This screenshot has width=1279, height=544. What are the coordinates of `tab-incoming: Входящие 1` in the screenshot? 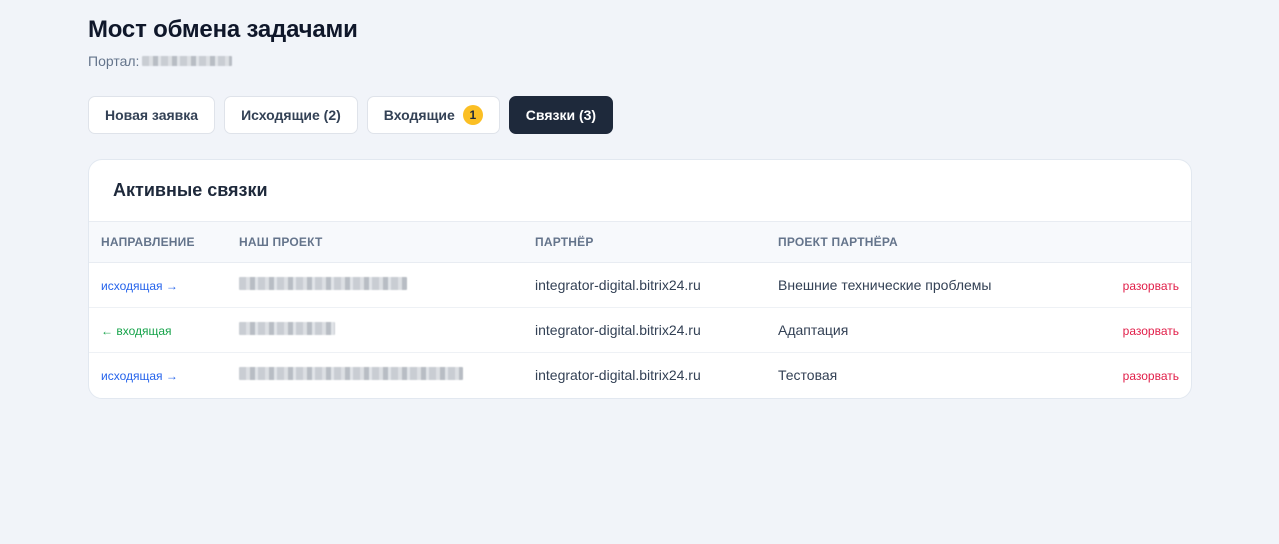 It's located at (433, 115).